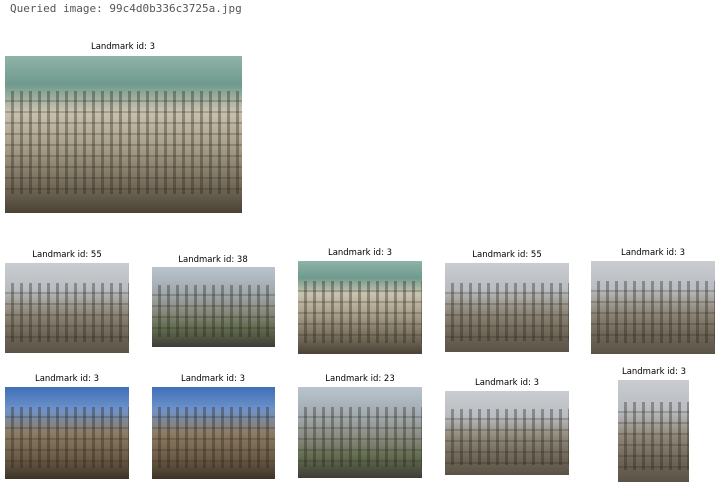 Image resolution: width=720 pixels, height=484 pixels. I want to click on query-tile: Landmark id: 3, so click(123, 128).